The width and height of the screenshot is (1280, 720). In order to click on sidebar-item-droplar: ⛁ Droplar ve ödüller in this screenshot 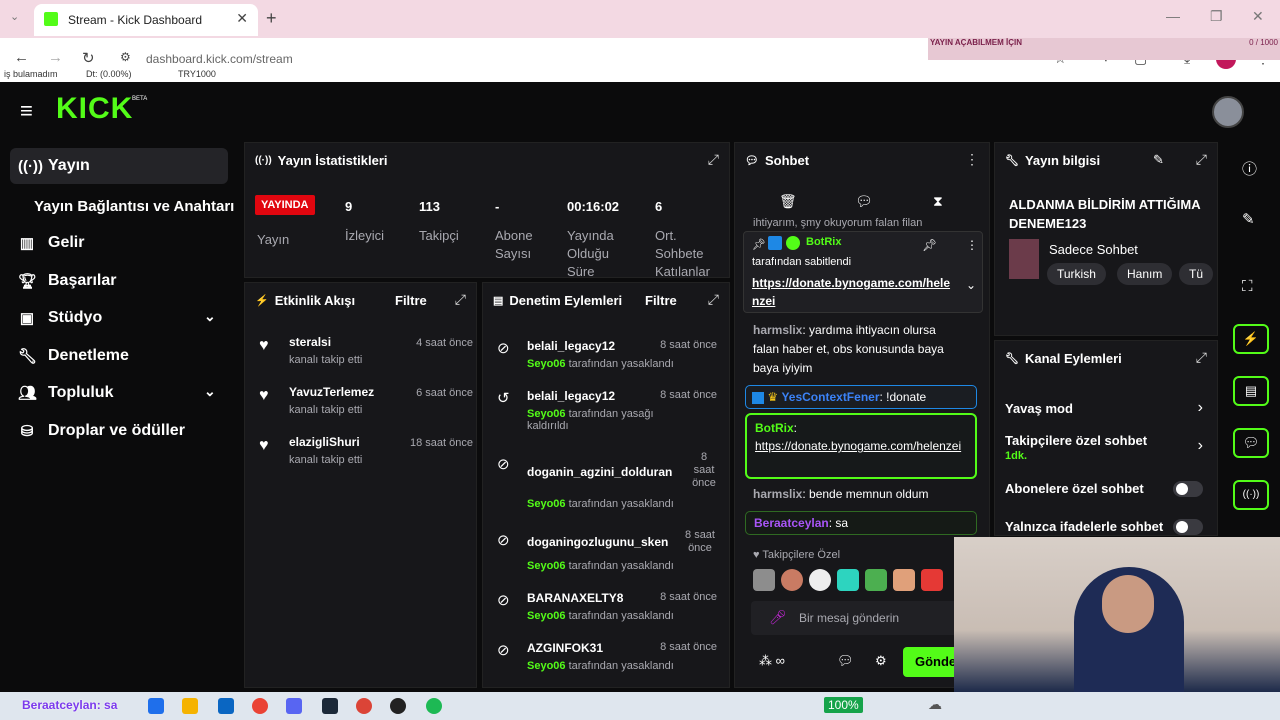, I will do `click(121, 431)`.